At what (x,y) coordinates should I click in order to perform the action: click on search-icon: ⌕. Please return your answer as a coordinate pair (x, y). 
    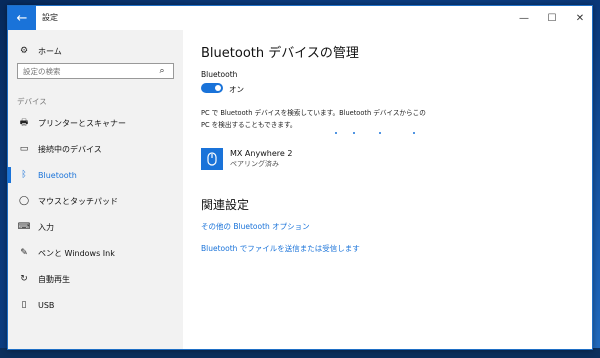
    Looking at the image, I should click on (162, 71).